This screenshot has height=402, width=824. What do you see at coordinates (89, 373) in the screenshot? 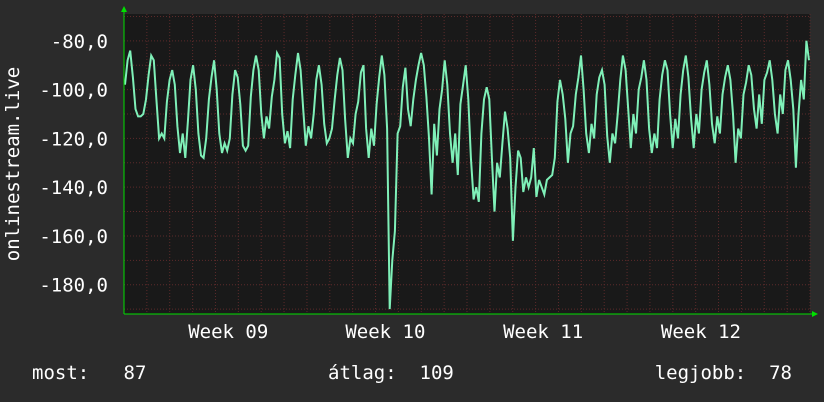
I see `stat-current: most: 87` at bounding box center [89, 373].